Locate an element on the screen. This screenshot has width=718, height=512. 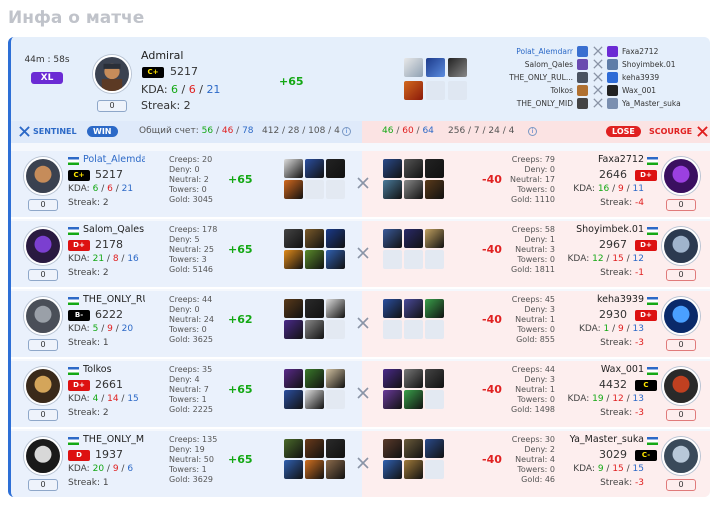
player-name: keha3939 is located at coordinates (604, 299).